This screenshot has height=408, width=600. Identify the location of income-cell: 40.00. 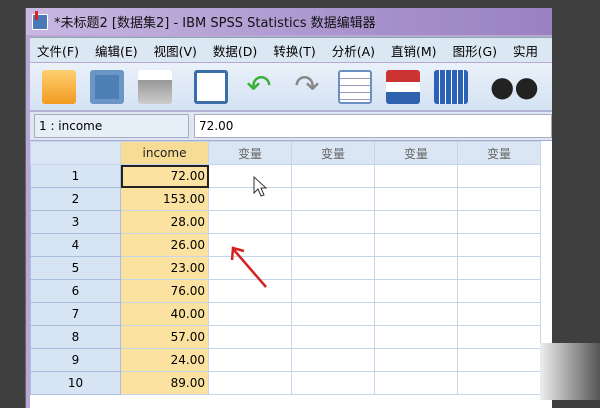
(164, 314).